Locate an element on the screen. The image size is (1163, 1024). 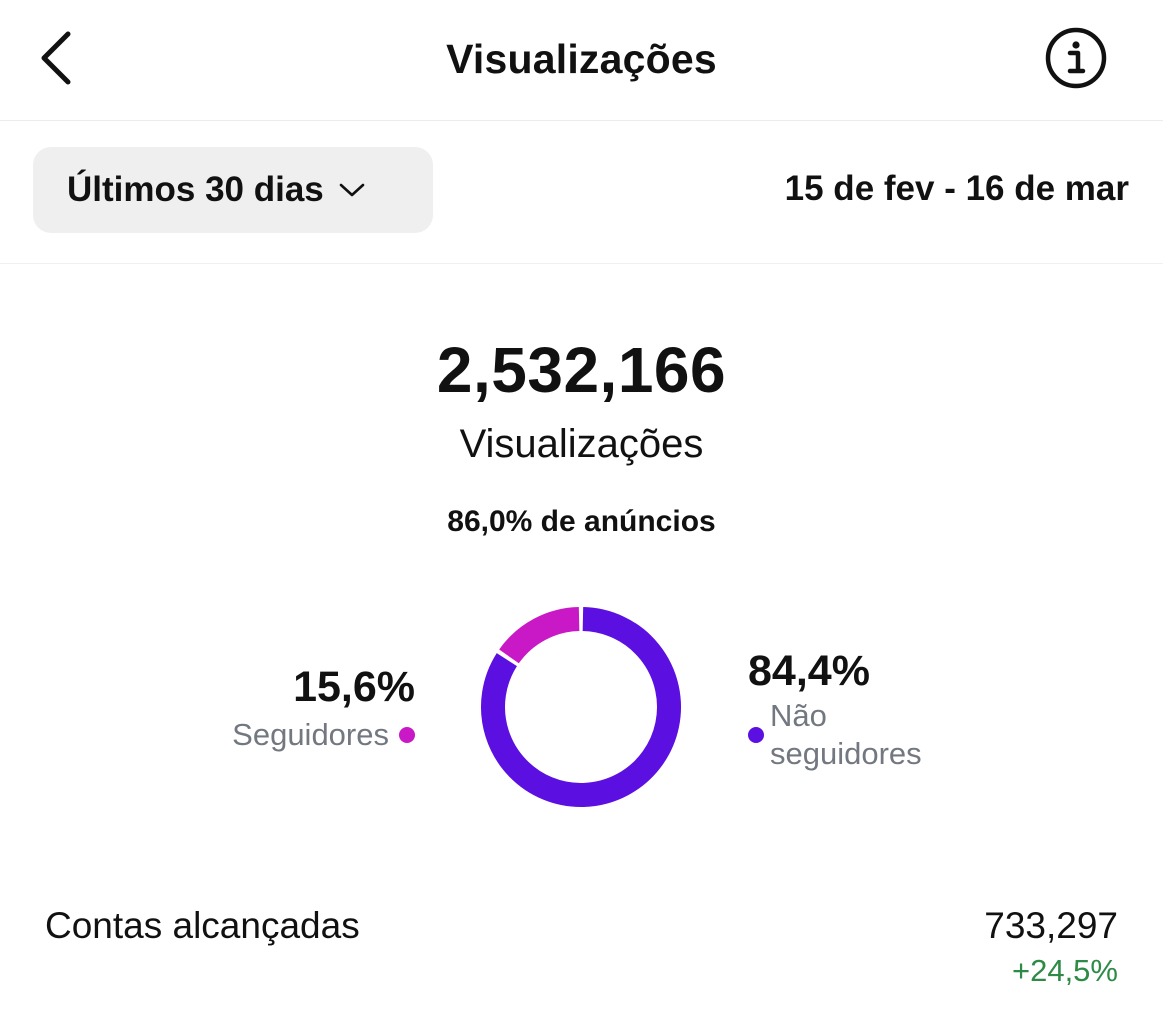
followers-legend-dot is located at coordinates (407, 735).